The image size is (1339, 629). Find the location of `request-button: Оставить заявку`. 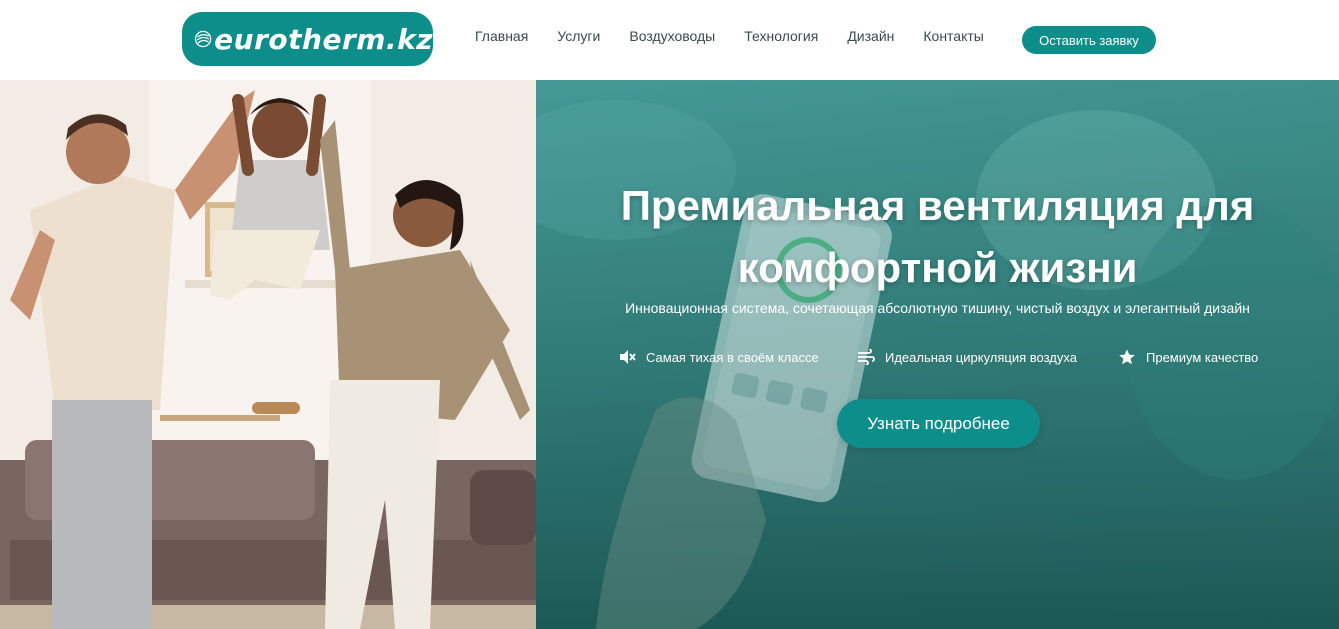

request-button: Оставить заявку is located at coordinates (1089, 40).